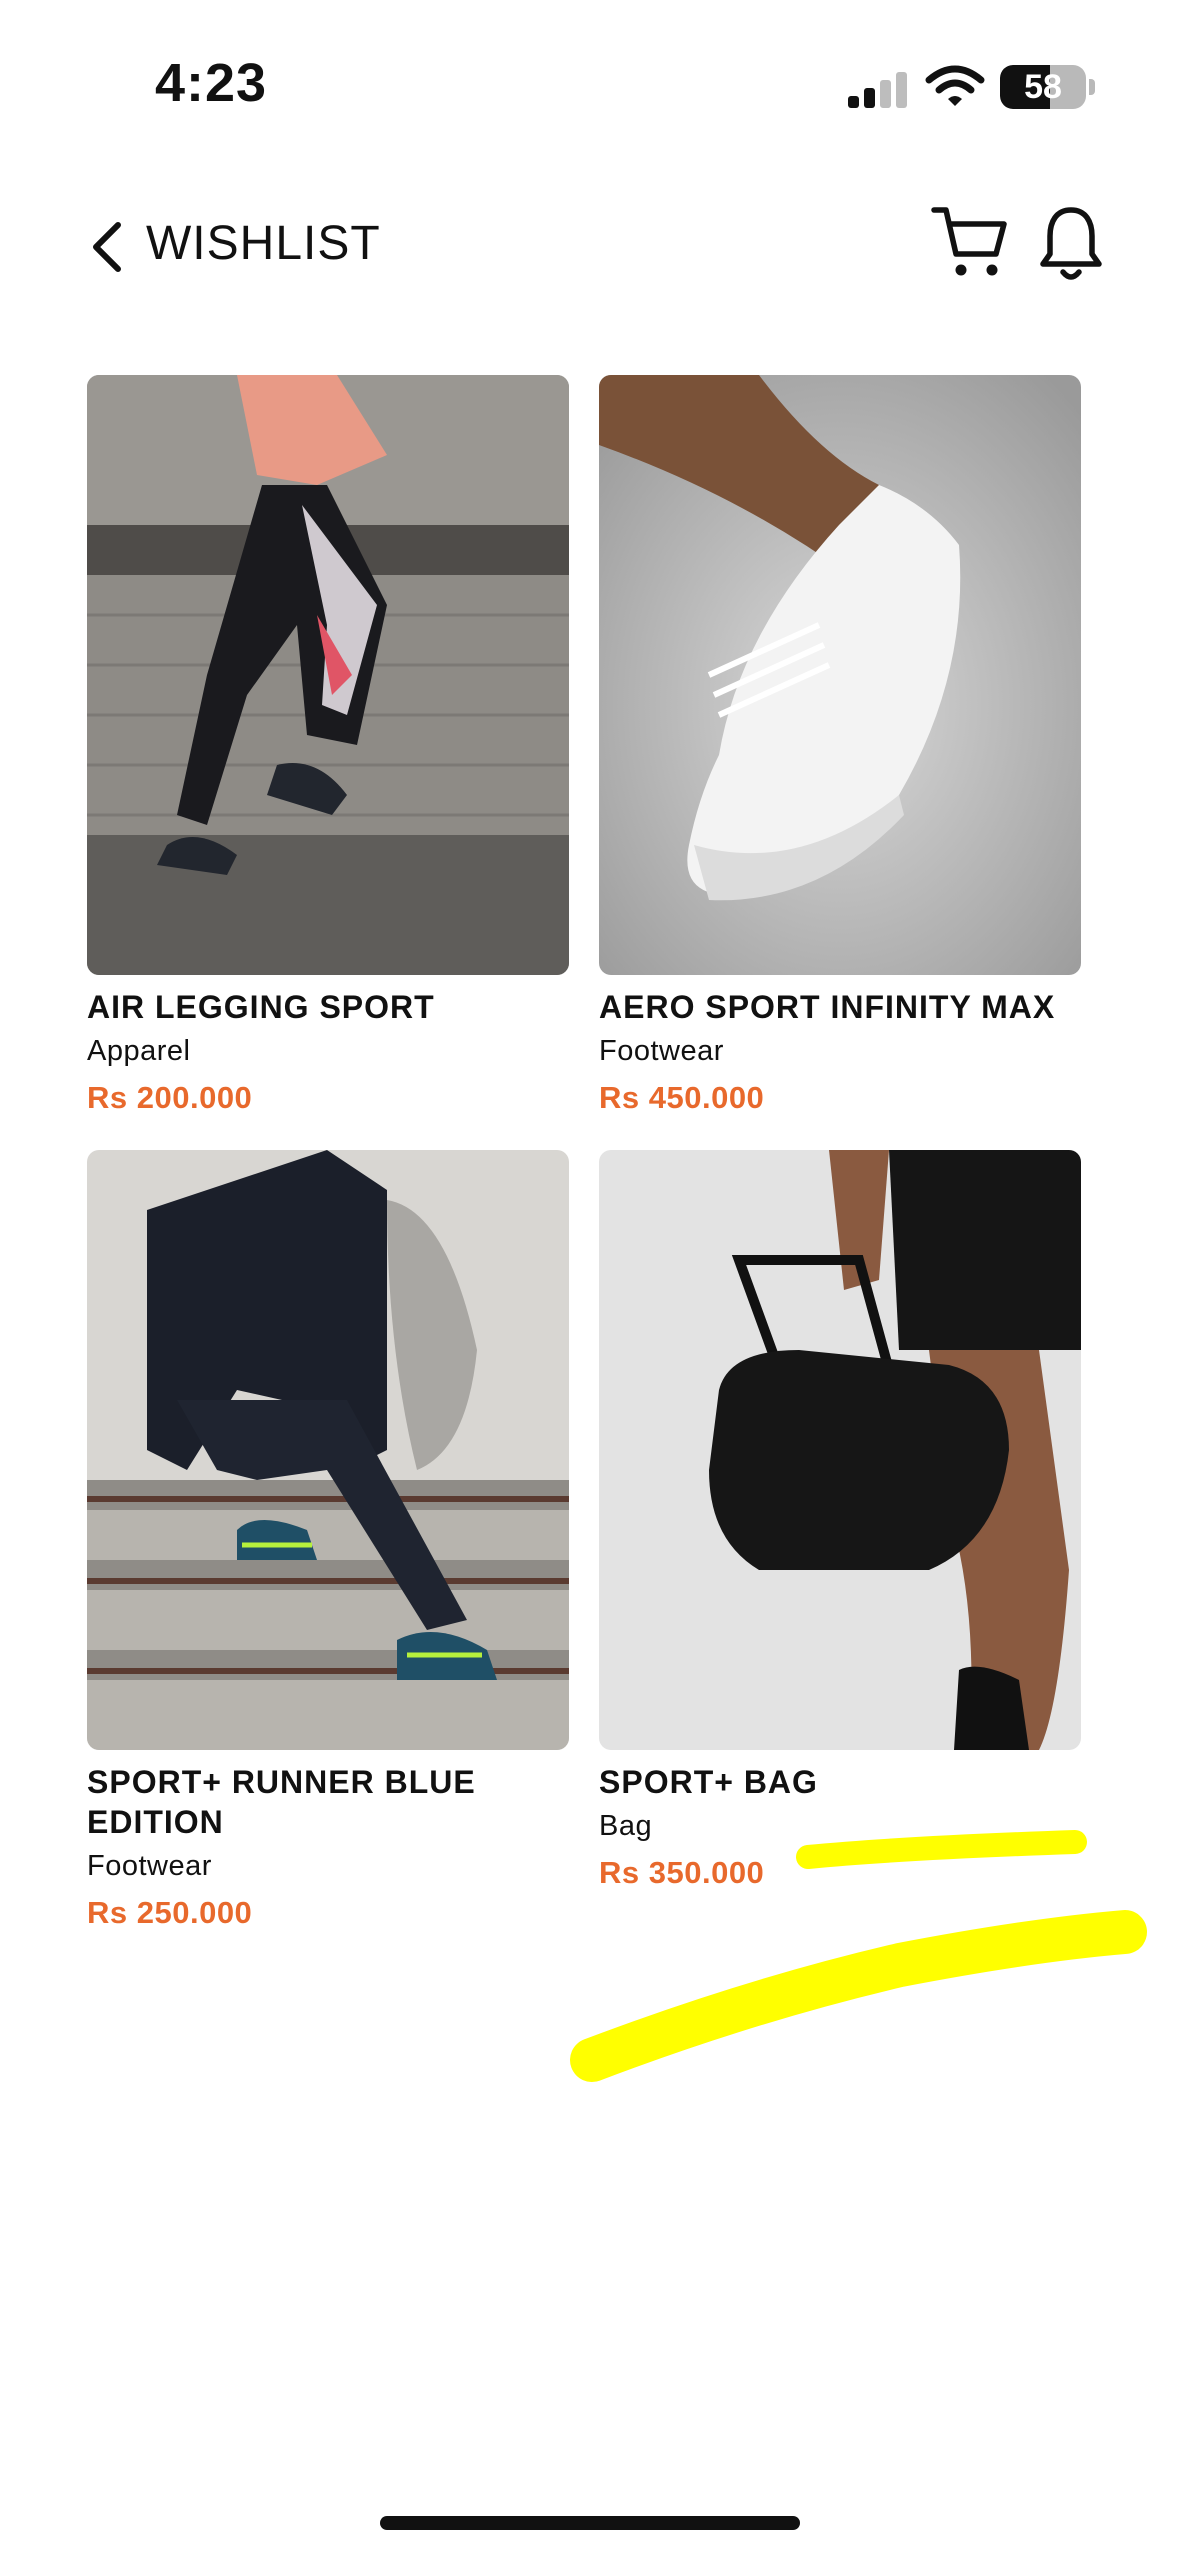 The width and height of the screenshot is (1179, 2556). I want to click on back-button, so click(107, 247).